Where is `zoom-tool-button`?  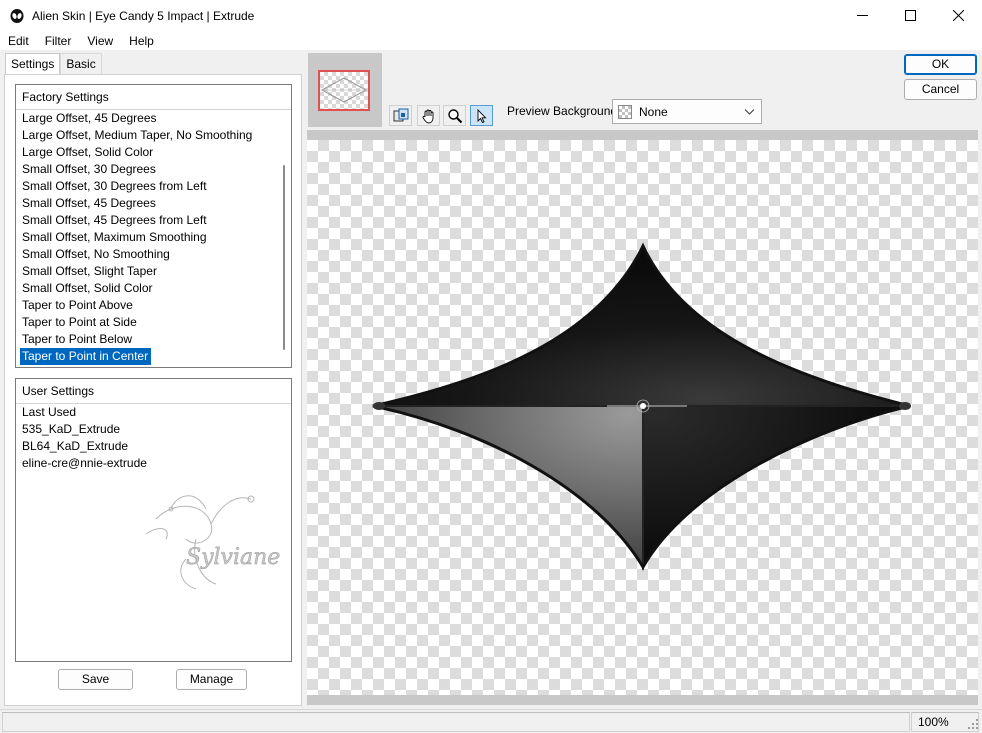
zoom-tool-button is located at coordinates (454, 115).